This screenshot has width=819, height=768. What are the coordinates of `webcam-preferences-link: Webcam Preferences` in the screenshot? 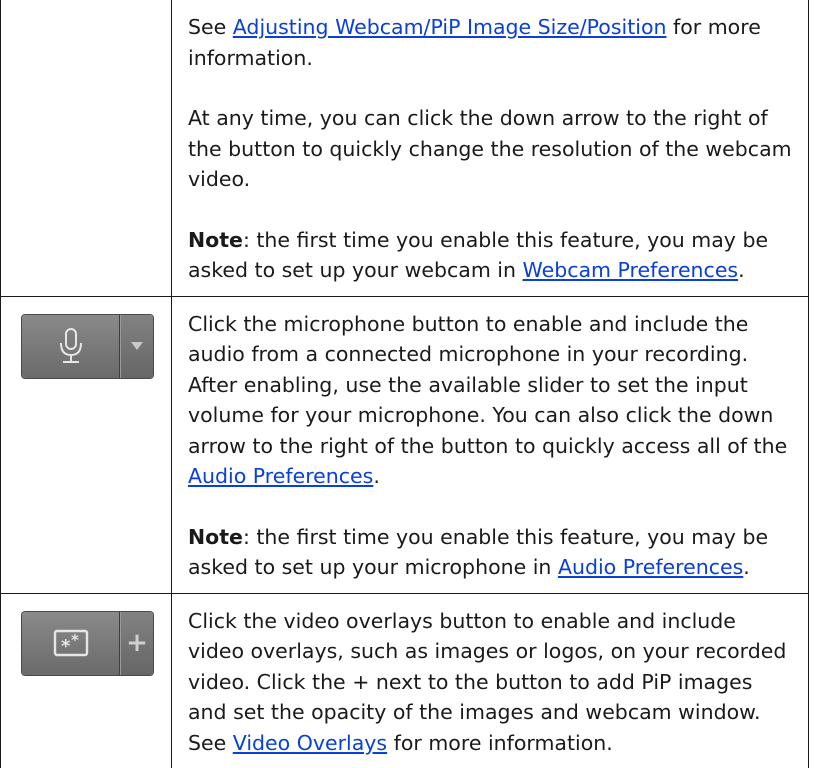 It's located at (631, 270).